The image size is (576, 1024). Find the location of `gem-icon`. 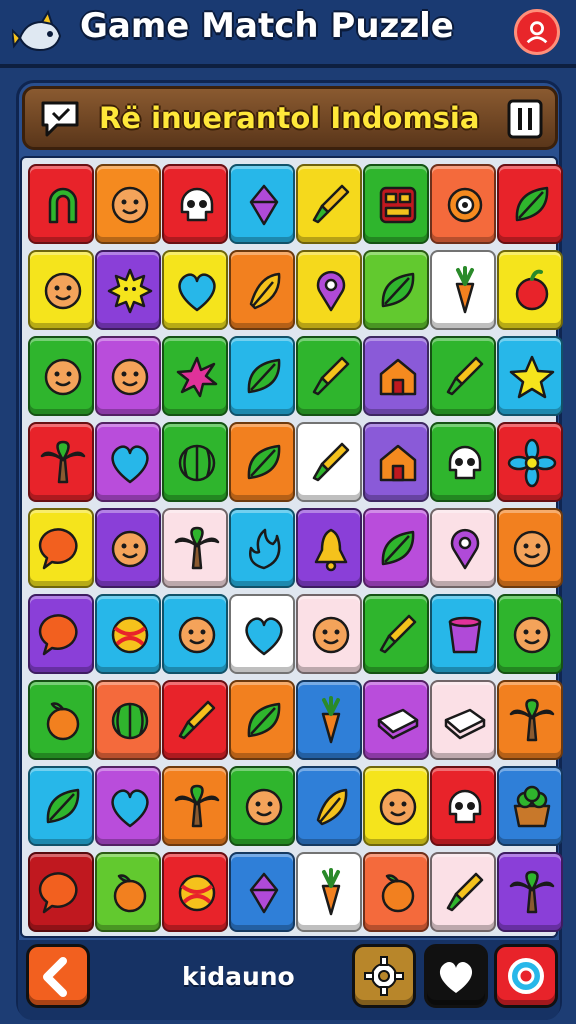

gem-icon is located at coordinates (264, 205).